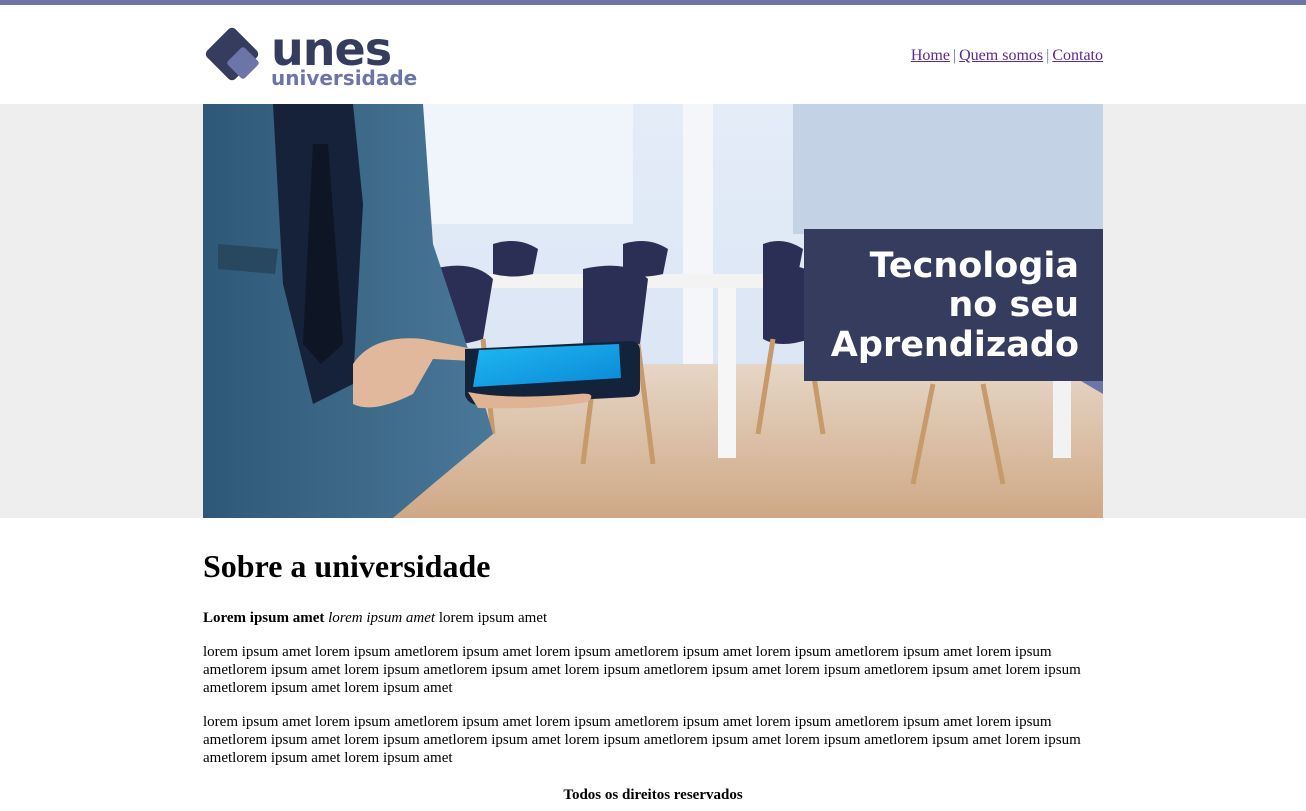 This screenshot has width=1306, height=811. What do you see at coordinates (1001, 55) in the screenshot?
I see `nav-quem-somos-link: Quem somos` at bounding box center [1001, 55].